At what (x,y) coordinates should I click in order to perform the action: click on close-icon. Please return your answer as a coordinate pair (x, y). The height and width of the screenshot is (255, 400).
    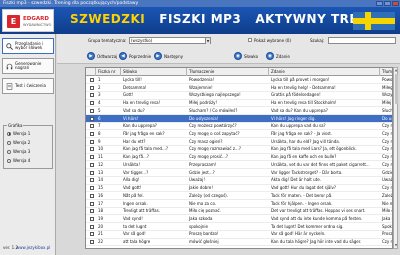
    Looking at the image, I should click on (395, 3).